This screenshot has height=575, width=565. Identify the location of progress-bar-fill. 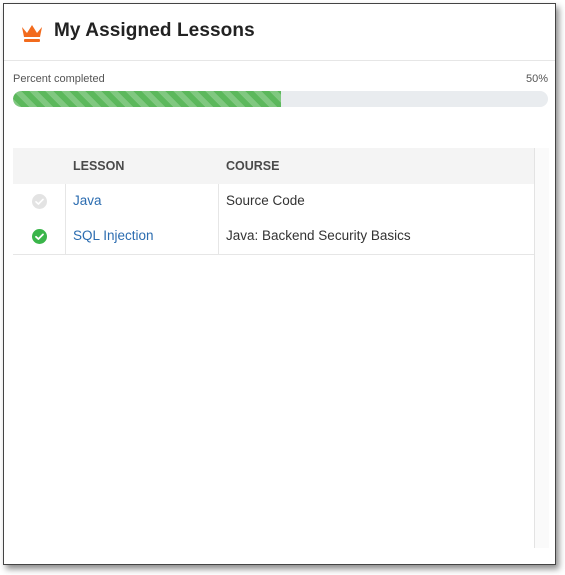
(147, 99).